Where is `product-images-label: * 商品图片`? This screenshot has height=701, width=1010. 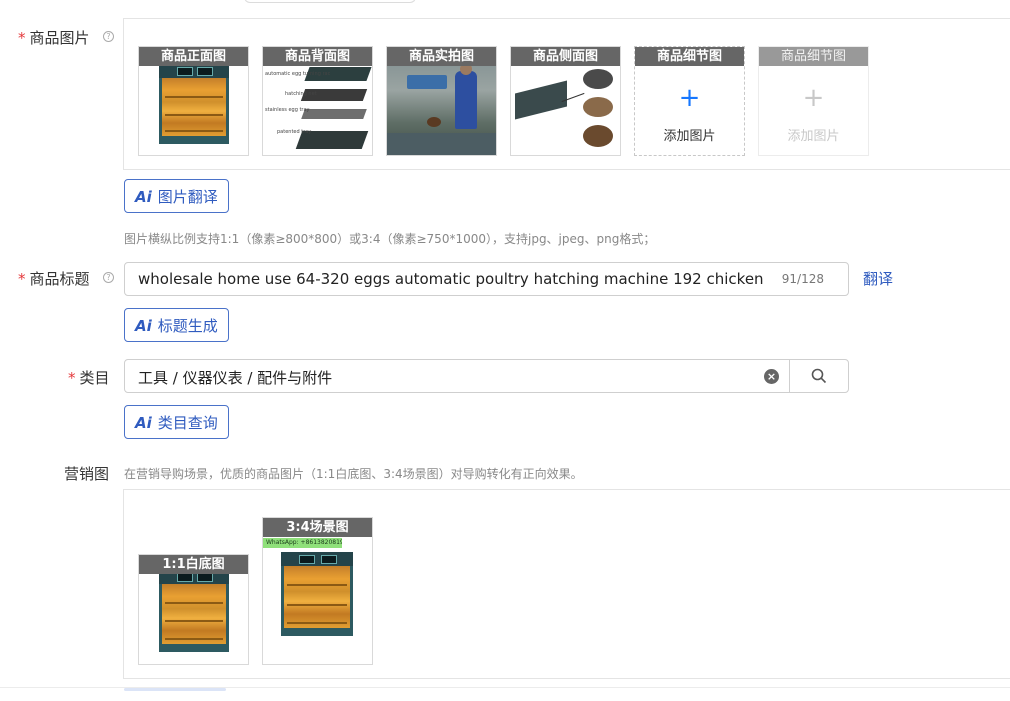
product-images-label: * 商品图片 is located at coordinates (54, 38).